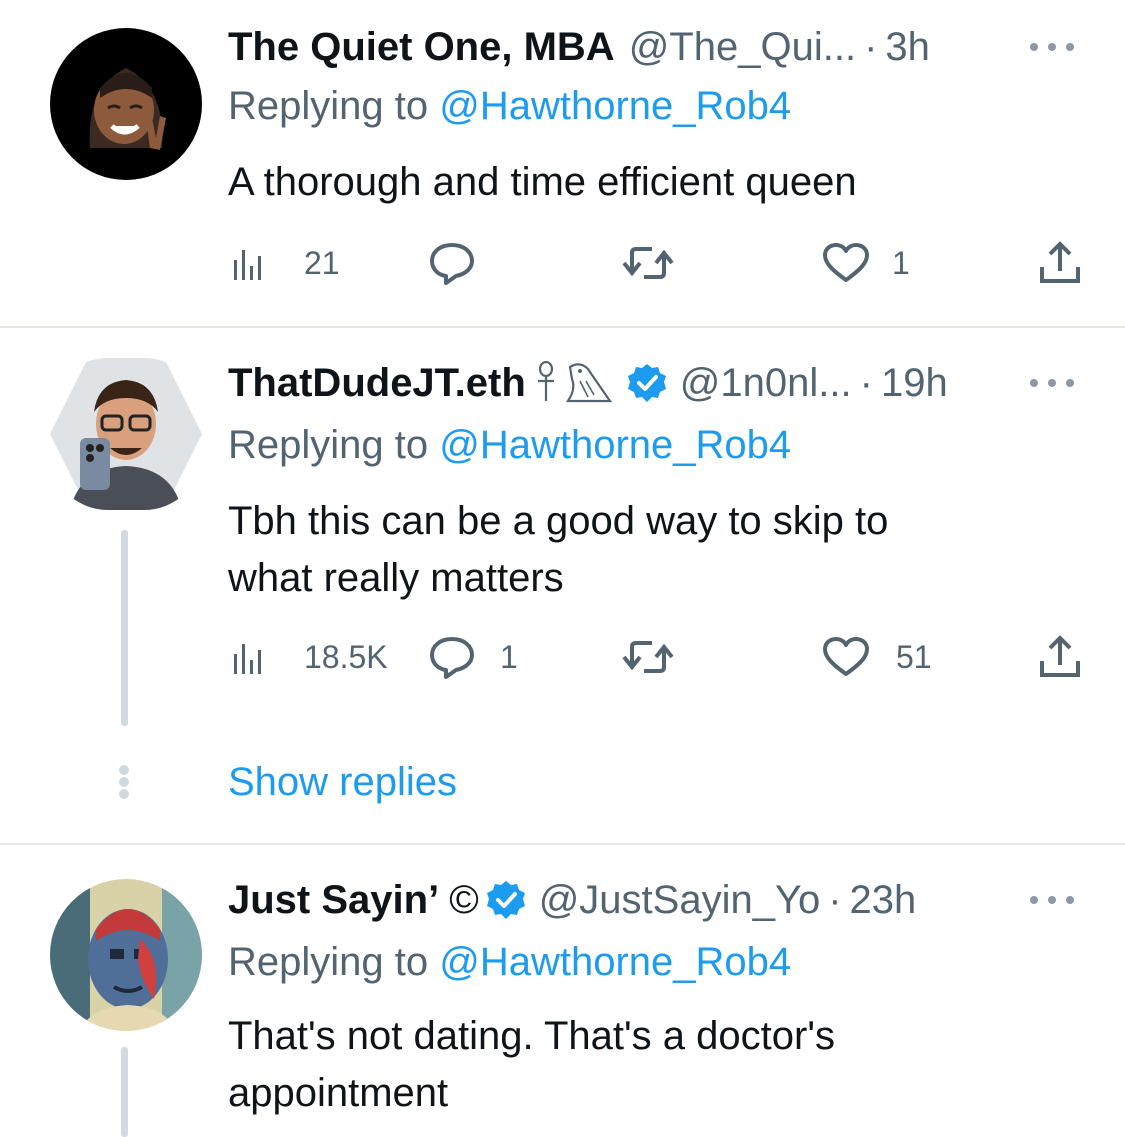 This screenshot has width=1125, height=1137. What do you see at coordinates (346, 656) in the screenshot?
I see `views-count: 18.5K` at bounding box center [346, 656].